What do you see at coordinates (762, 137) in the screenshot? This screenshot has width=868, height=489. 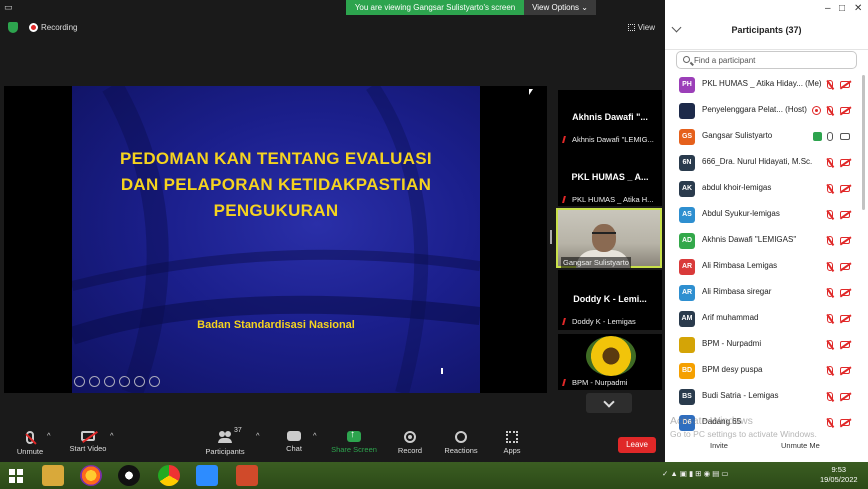 I see `participant-row: GS Gangsar Sulistyarto` at bounding box center [762, 137].